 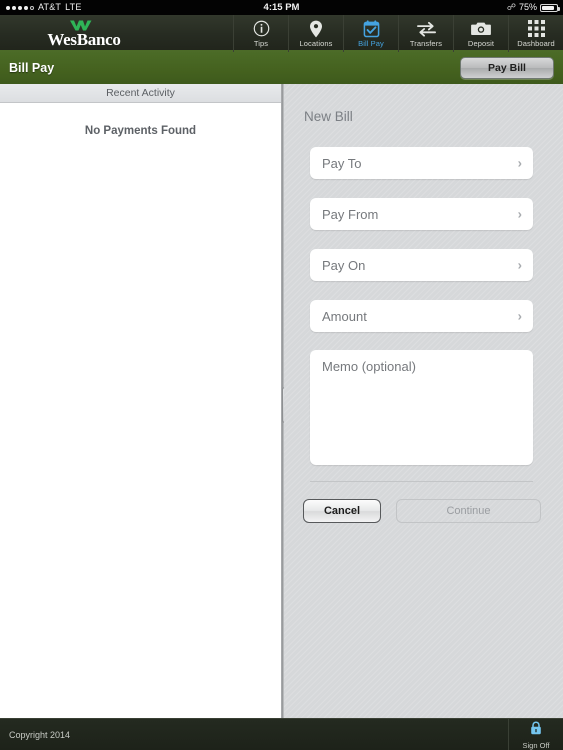 What do you see at coordinates (342, 511) in the screenshot?
I see `cancel-button: Cancel` at bounding box center [342, 511].